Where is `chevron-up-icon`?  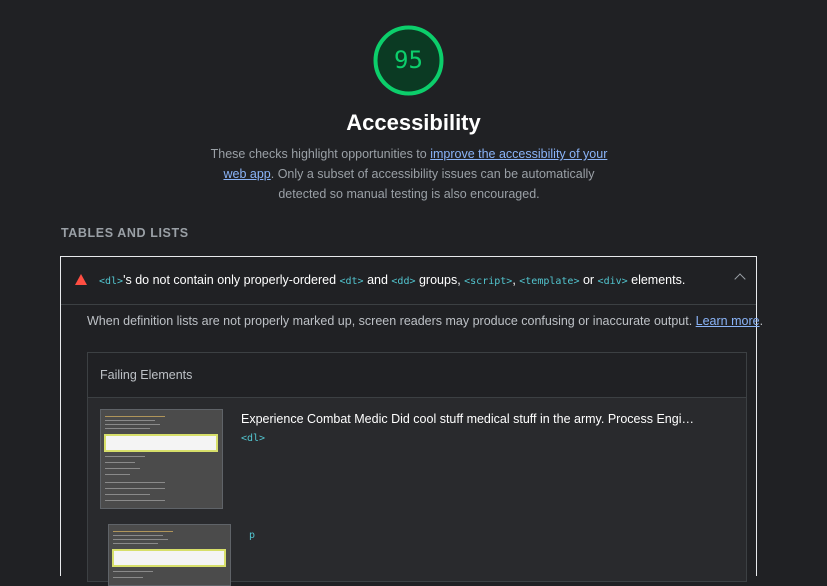
chevron-up-icon is located at coordinates (740, 279).